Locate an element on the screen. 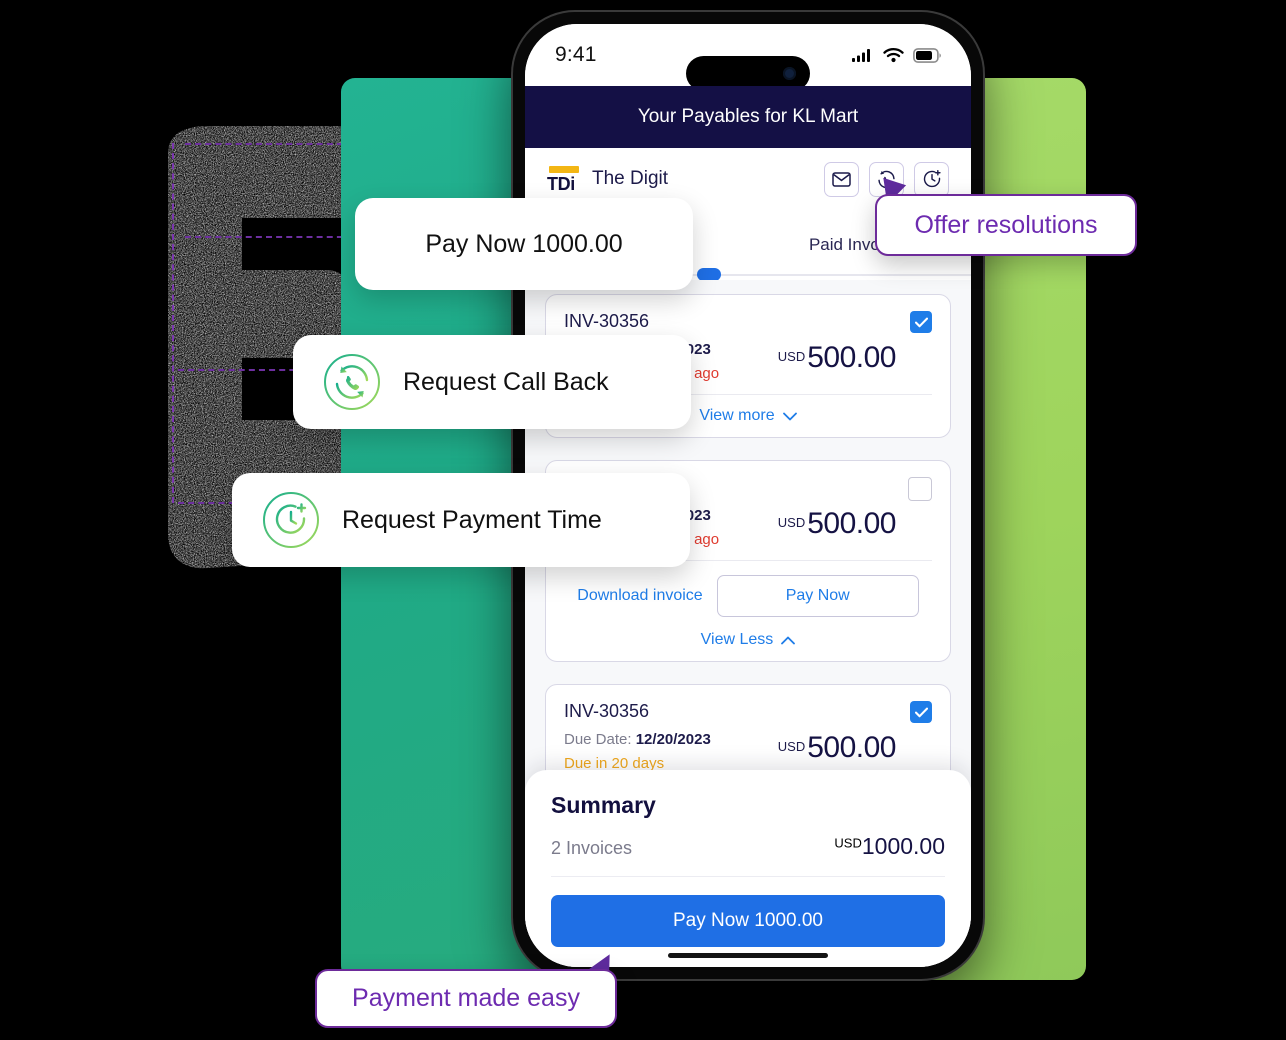  feature-card-label: Request Payment Time is located at coordinates (472, 519).